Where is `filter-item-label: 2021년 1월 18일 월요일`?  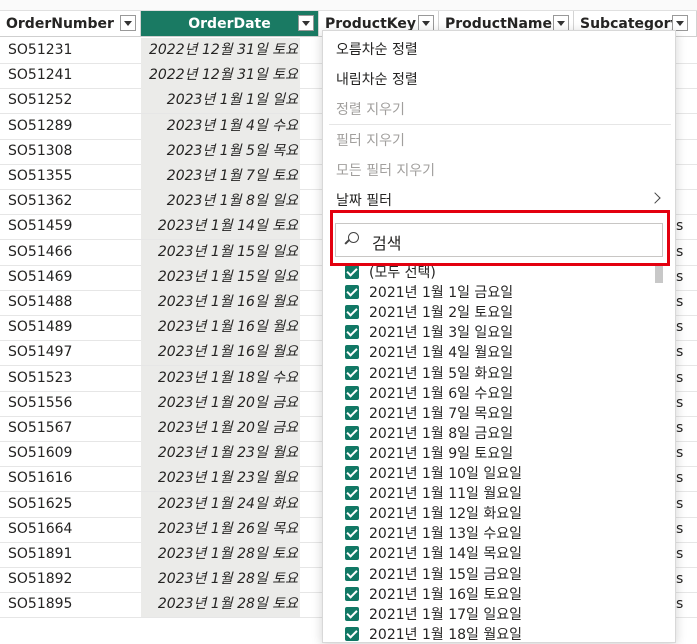
filter-item-label: 2021년 1월 18일 월요일 is located at coordinates (445, 634).